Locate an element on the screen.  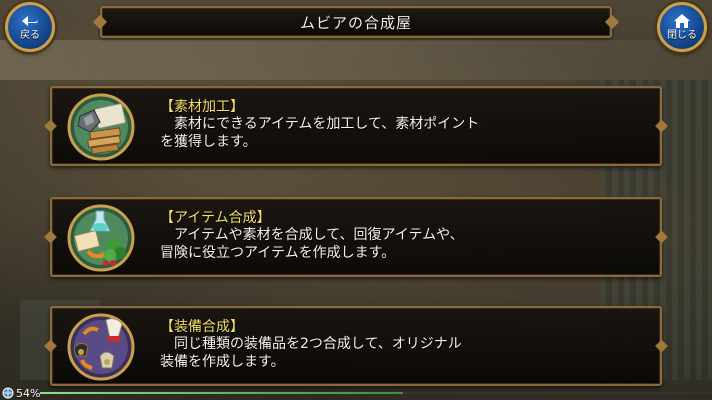
item-synthesis-icon is located at coordinates (101, 238).